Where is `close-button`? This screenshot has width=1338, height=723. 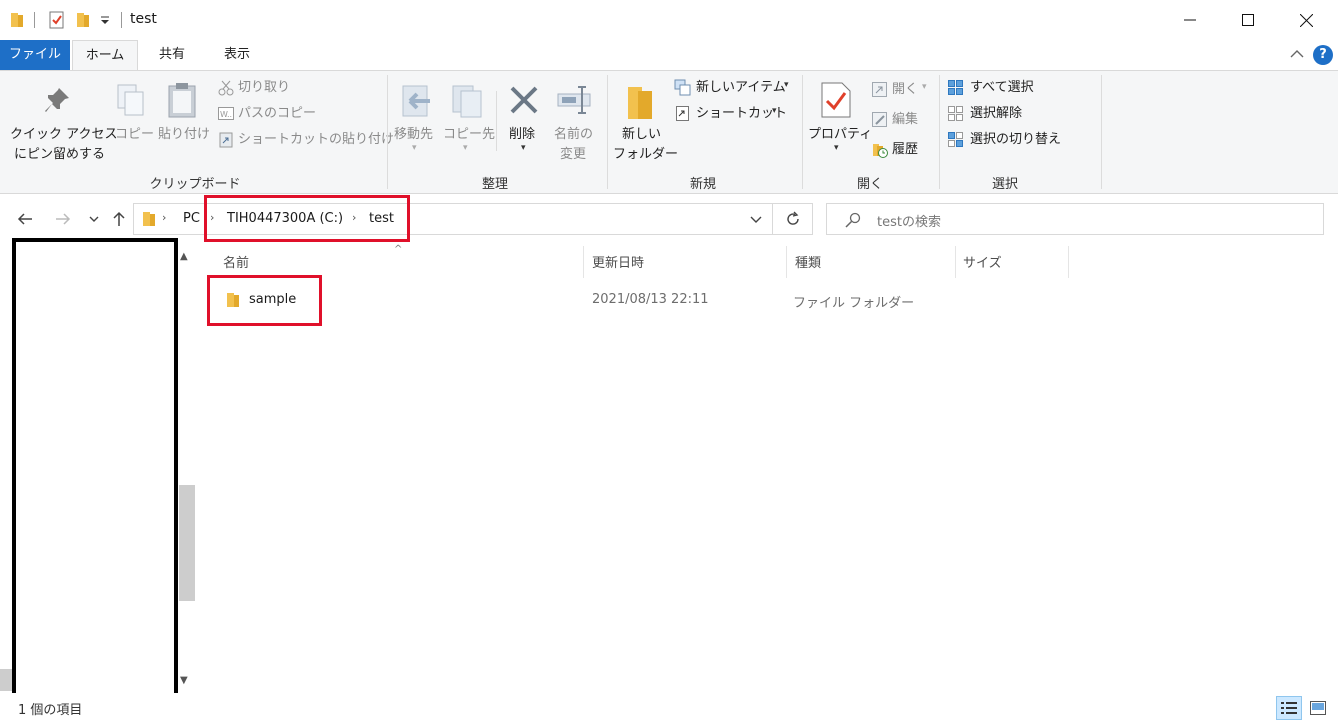
close-button is located at coordinates (1306, 20).